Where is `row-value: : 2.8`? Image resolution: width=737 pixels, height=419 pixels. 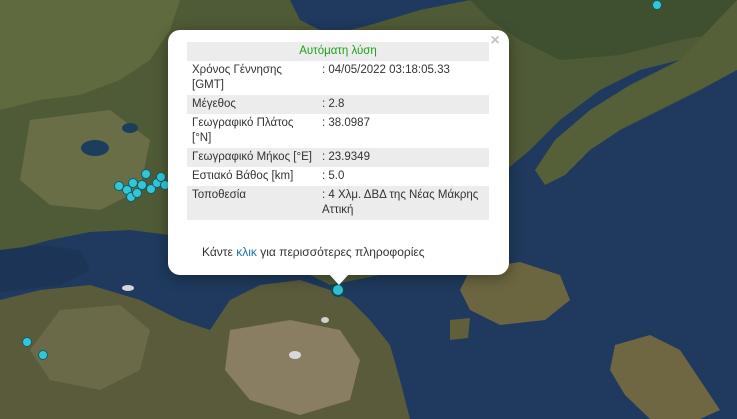
row-value: : 2.8 is located at coordinates (403, 104).